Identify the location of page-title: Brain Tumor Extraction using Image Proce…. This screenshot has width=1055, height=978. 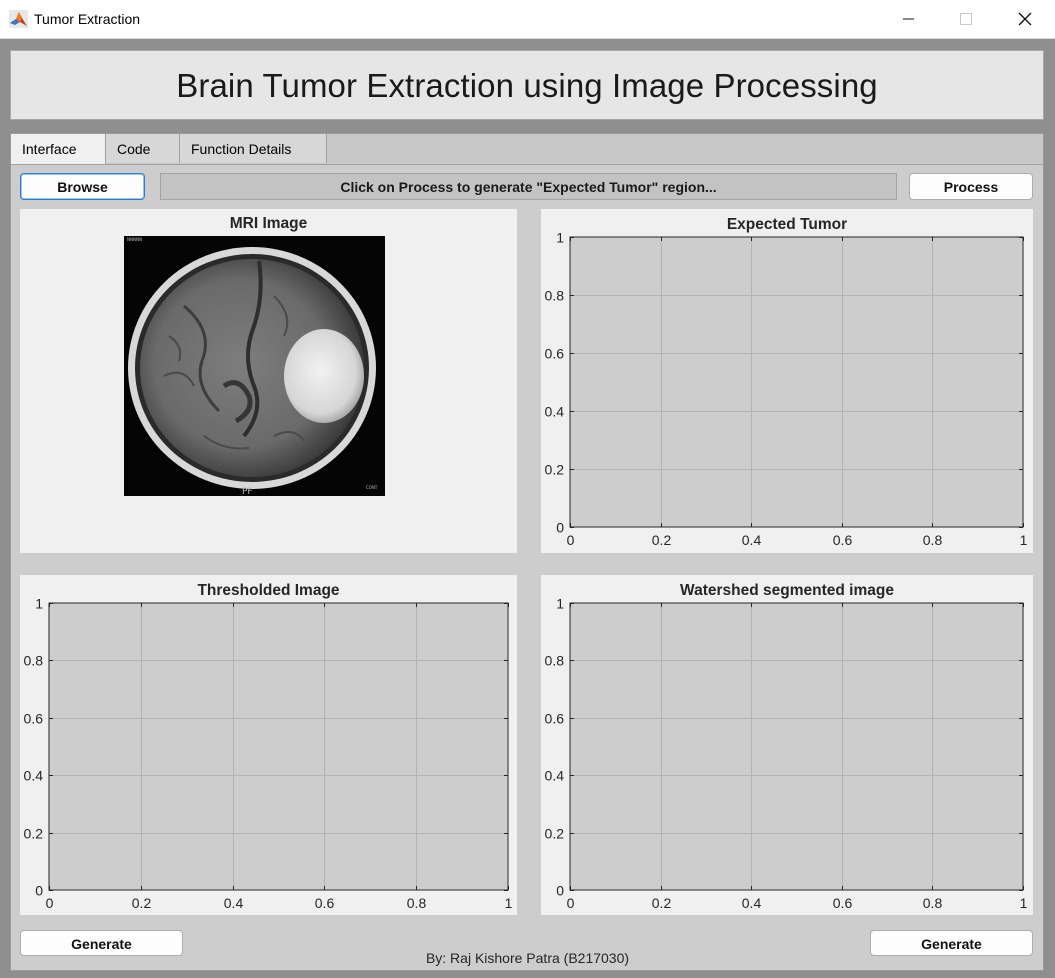
(527, 85).